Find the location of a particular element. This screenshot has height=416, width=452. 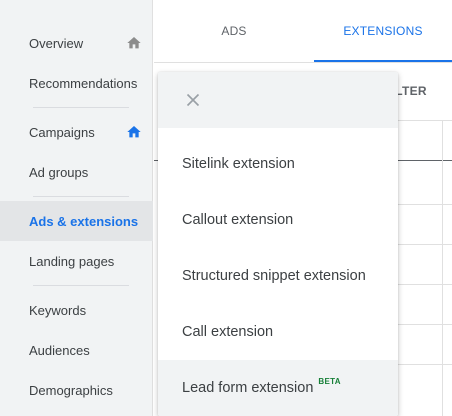

tab-ads: ADS is located at coordinates (234, 31).